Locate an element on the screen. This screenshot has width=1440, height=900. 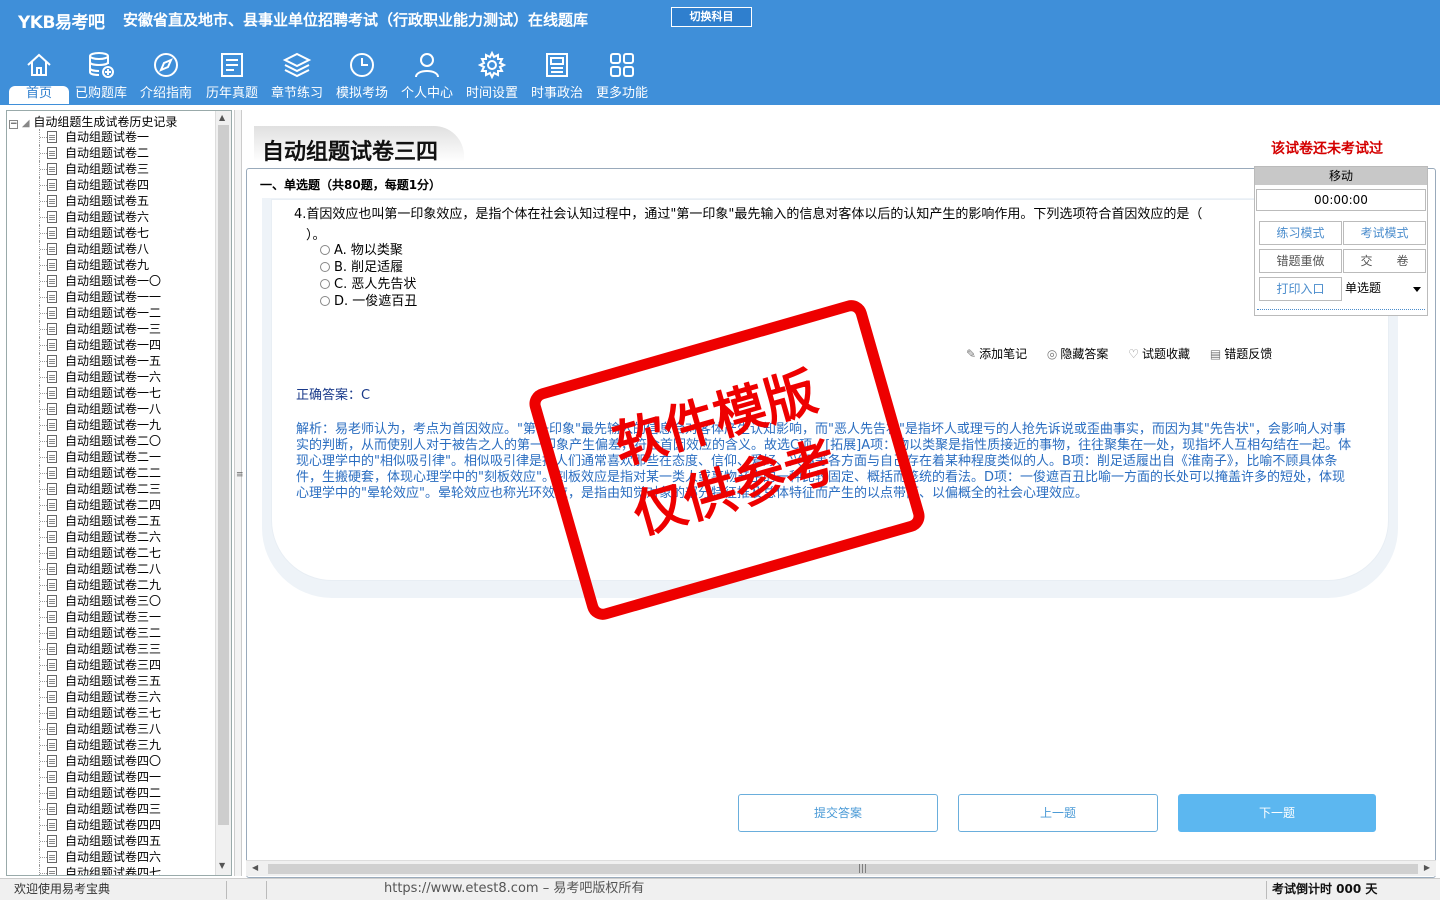
tree-item: 自动组题试卷二 is located at coordinates (84, 153).